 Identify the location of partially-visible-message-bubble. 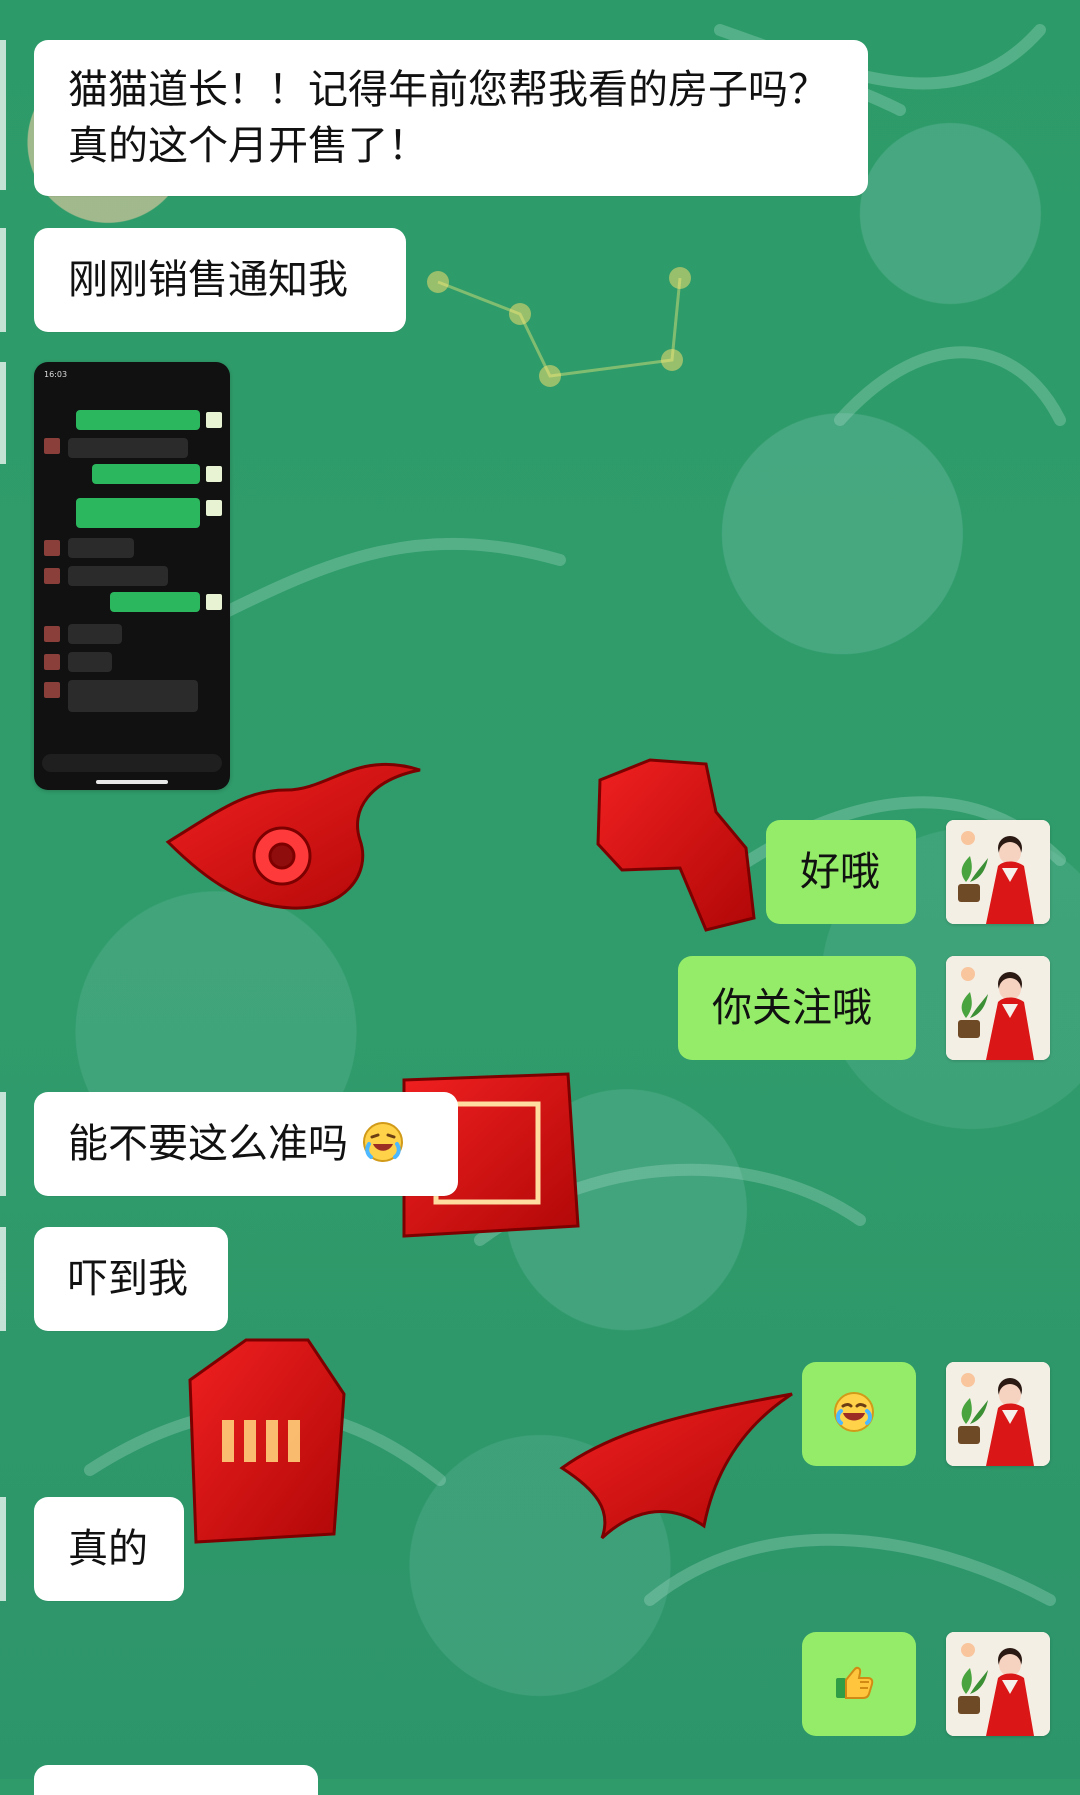
(176, 1780).